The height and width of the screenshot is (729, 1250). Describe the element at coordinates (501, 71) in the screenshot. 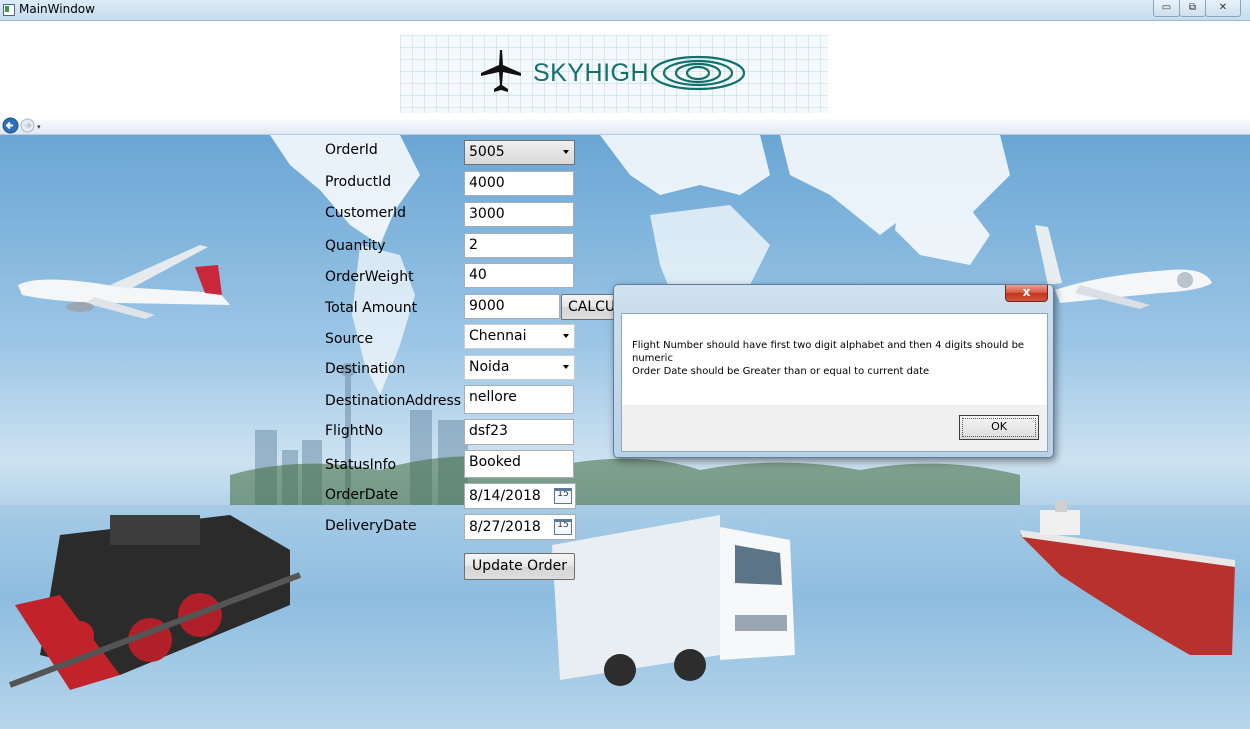

I see `airplane-logo-icon` at that location.